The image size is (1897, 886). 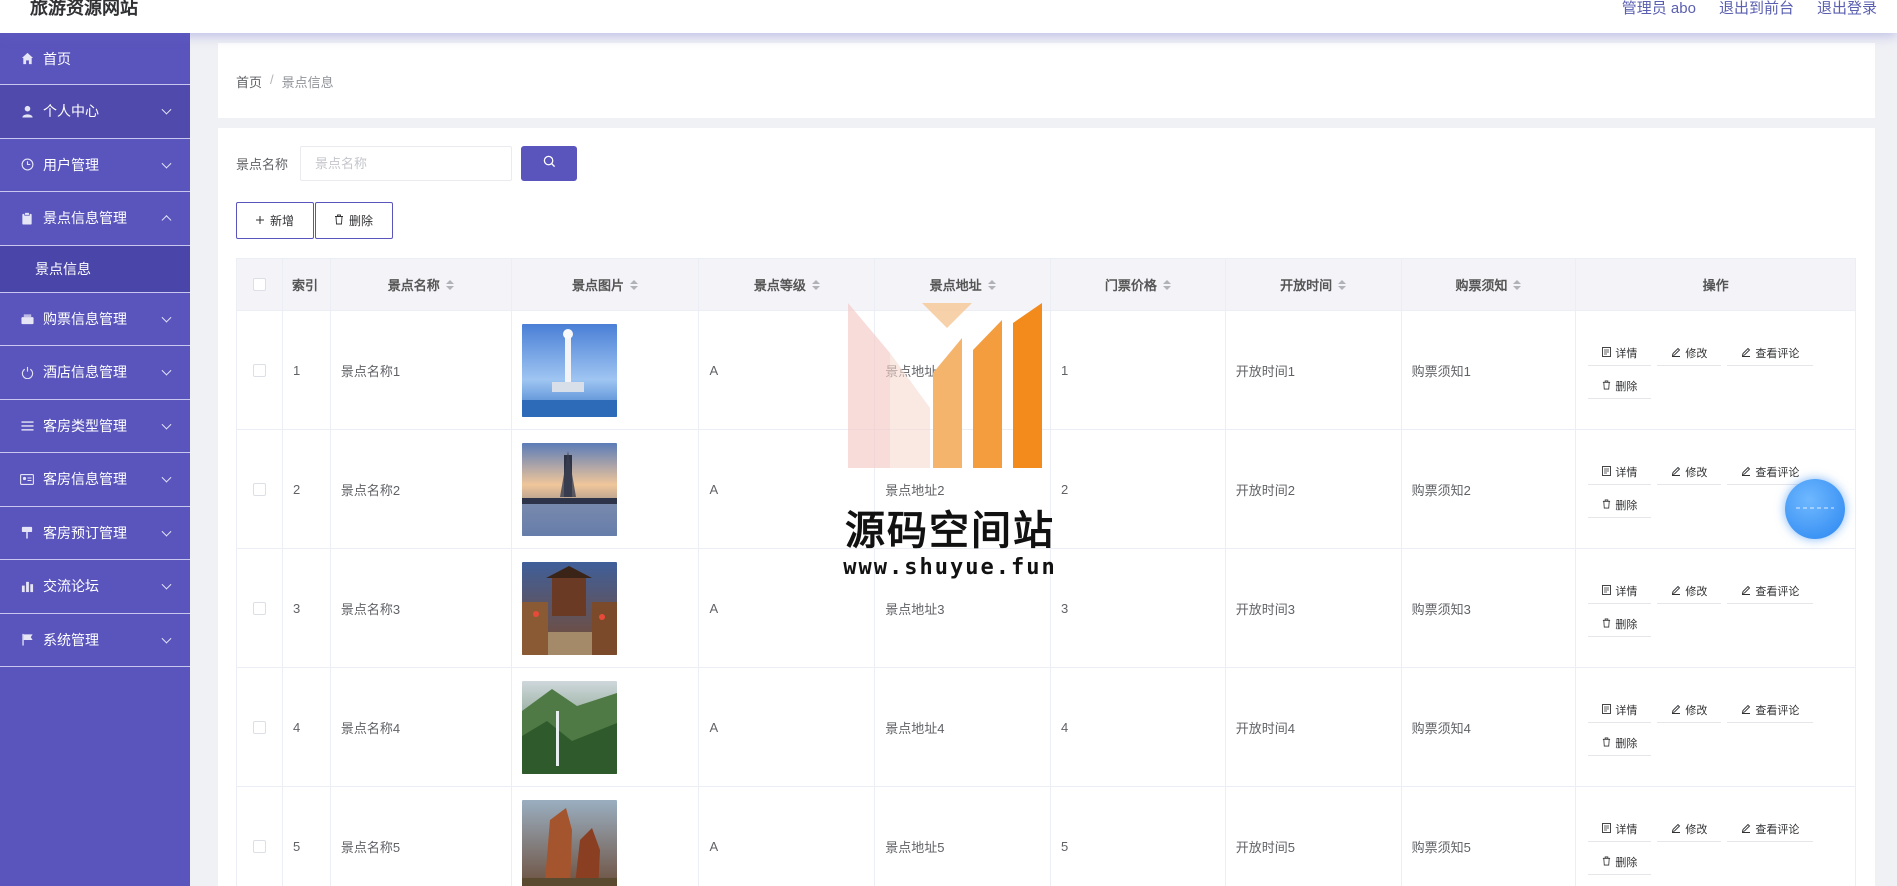 What do you see at coordinates (1489, 284) in the screenshot?
I see `column-header-notice: 购票须知` at bounding box center [1489, 284].